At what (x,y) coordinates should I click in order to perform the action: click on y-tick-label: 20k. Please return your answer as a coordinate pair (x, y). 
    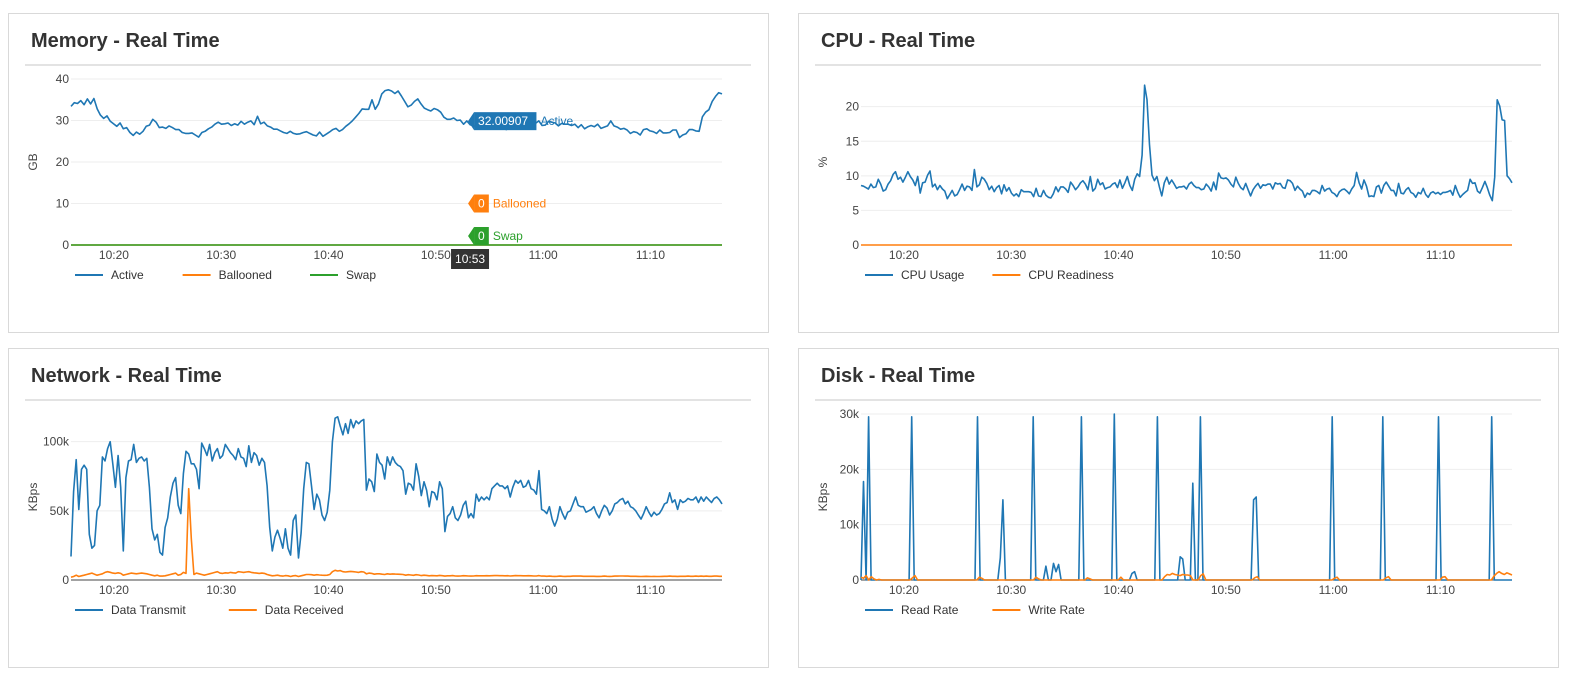
    Looking at the image, I should click on (850, 469).